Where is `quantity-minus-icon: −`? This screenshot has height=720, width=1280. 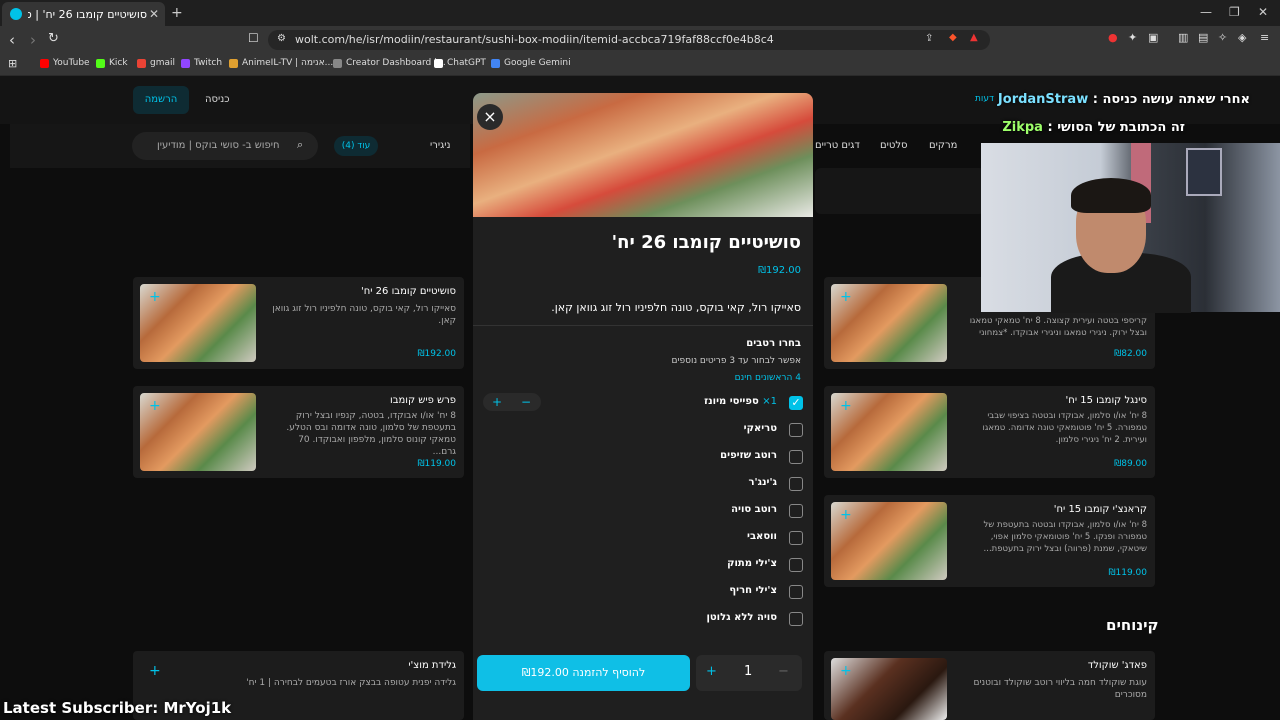 quantity-minus-icon: − is located at coordinates (783, 671).